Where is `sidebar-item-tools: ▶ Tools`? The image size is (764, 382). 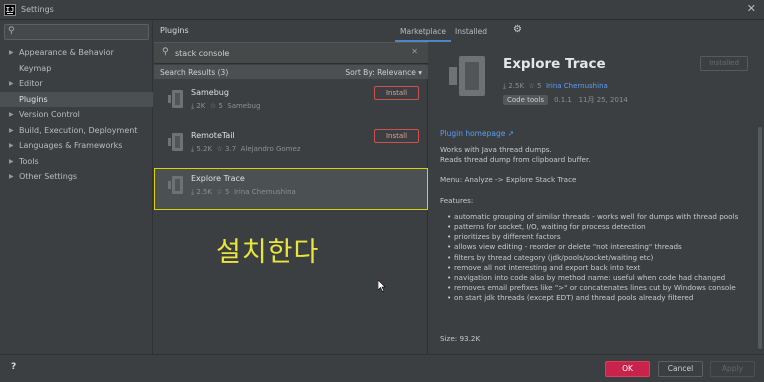
sidebar-item-tools: ▶ Tools is located at coordinates (76, 162).